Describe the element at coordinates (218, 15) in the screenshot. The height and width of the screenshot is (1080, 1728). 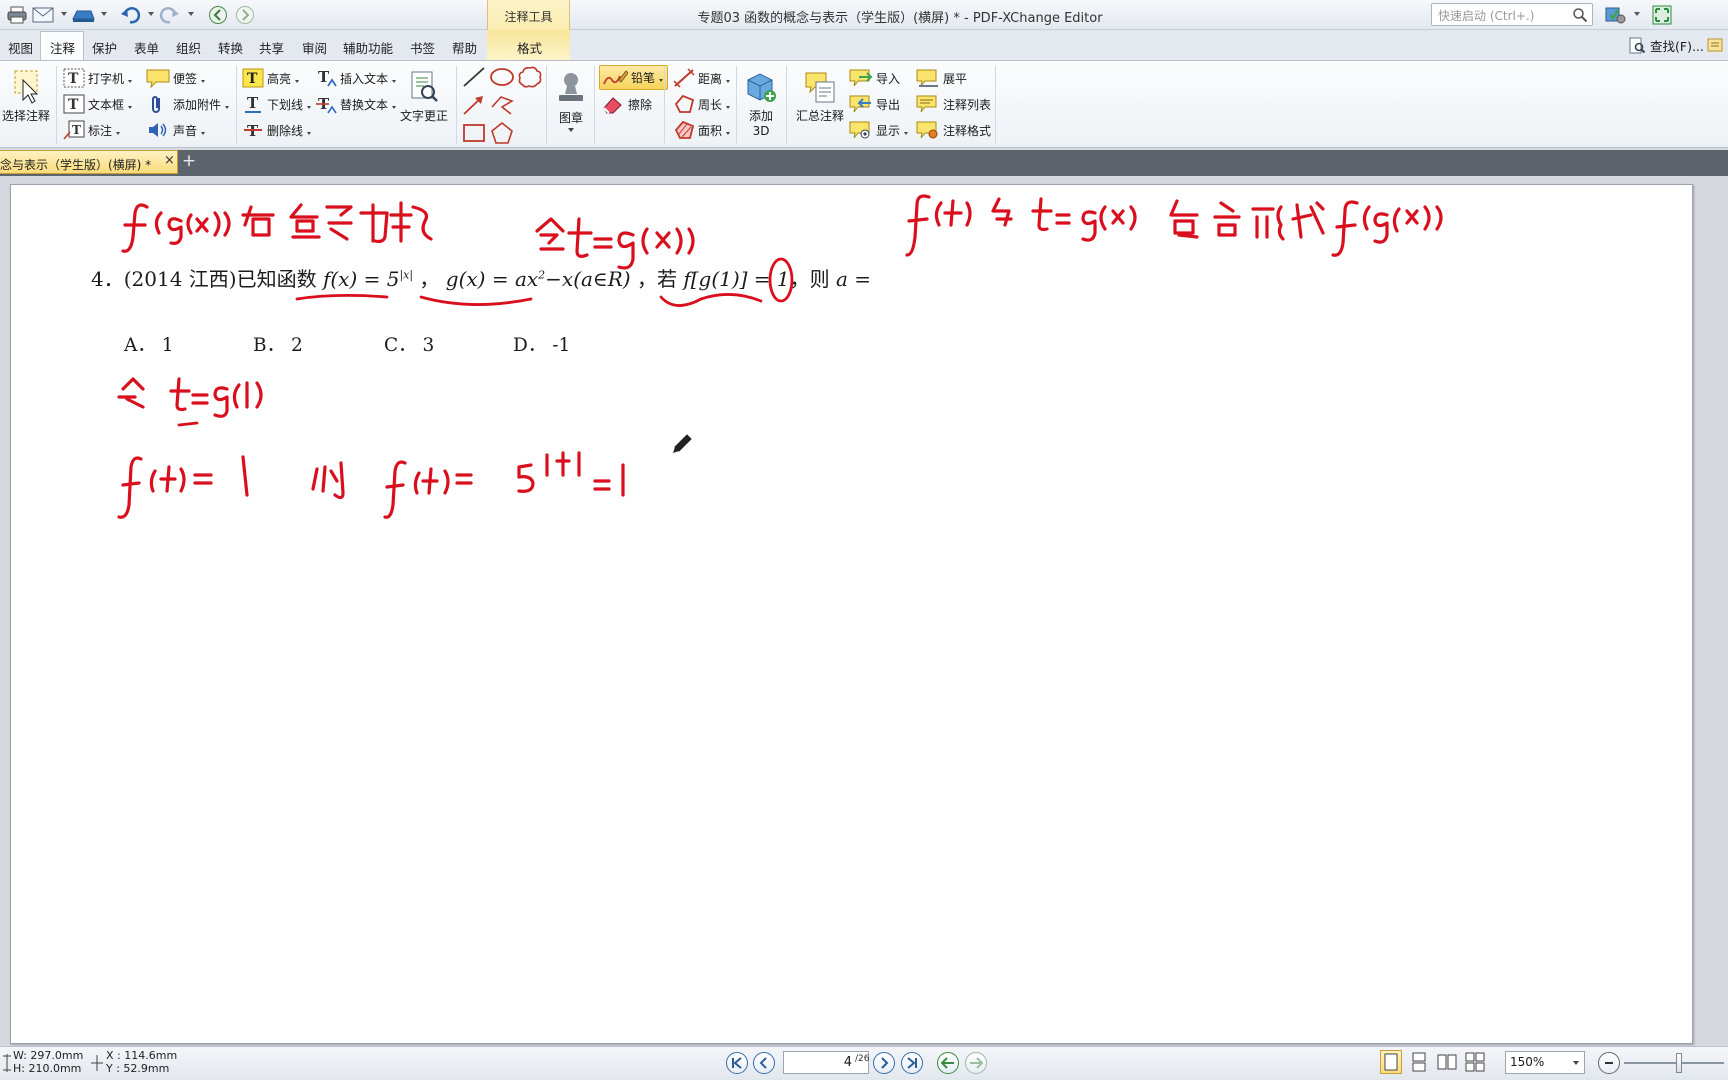
I see `back-nav-icon` at that location.